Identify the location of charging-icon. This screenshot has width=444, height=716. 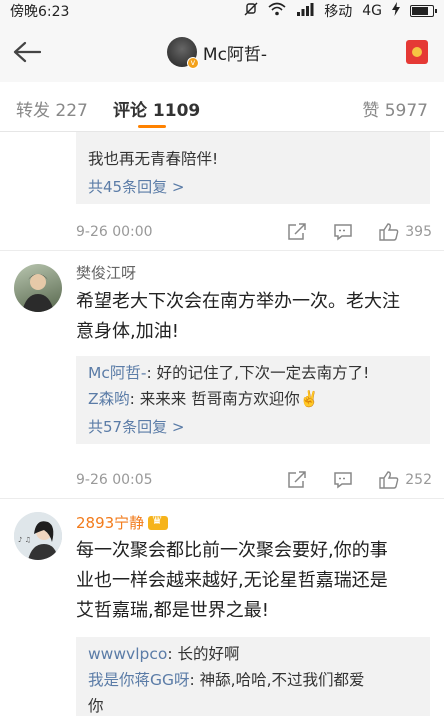
(396, 11).